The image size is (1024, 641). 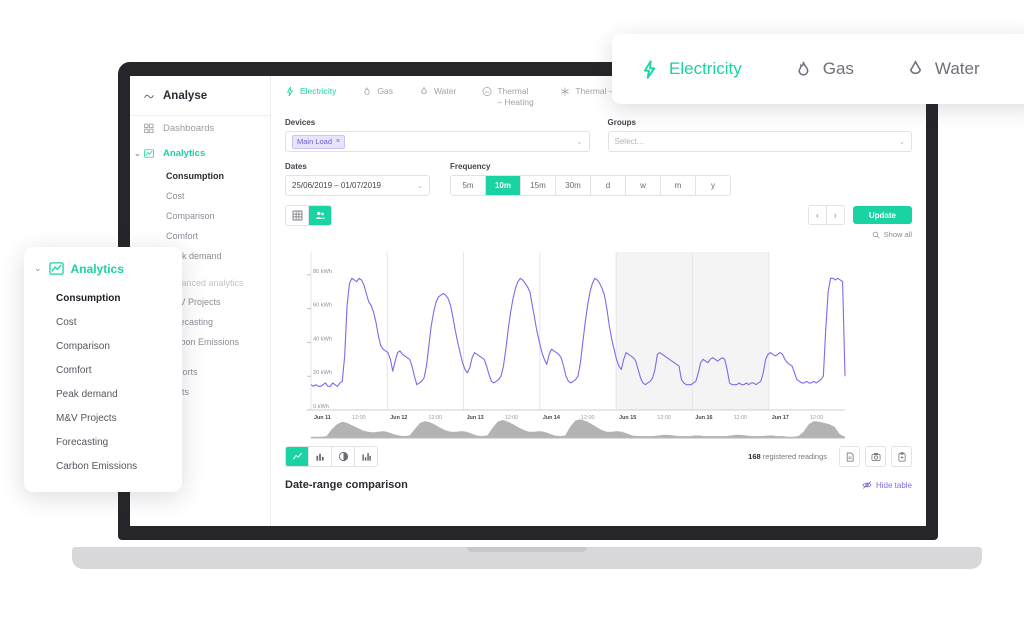 I want to click on sidebar-label-dashboards: Dashboards, so click(x=189, y=128).